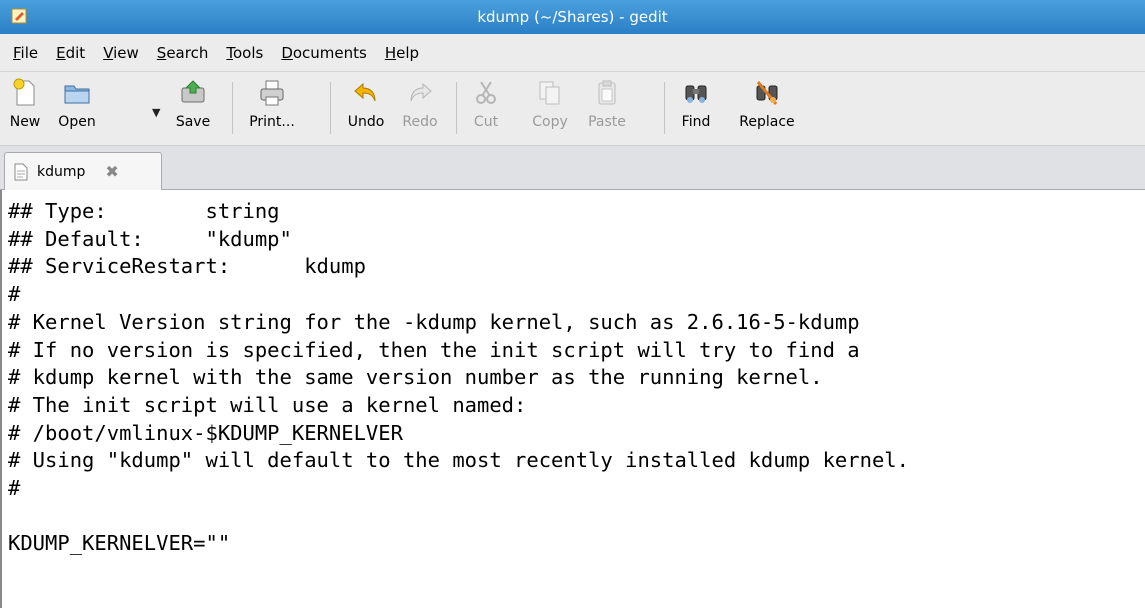 The height and width of the screenshot is (608, 1145). I want to click on window-title: kdump (~/Shares) - gedit, so click(572, 17).